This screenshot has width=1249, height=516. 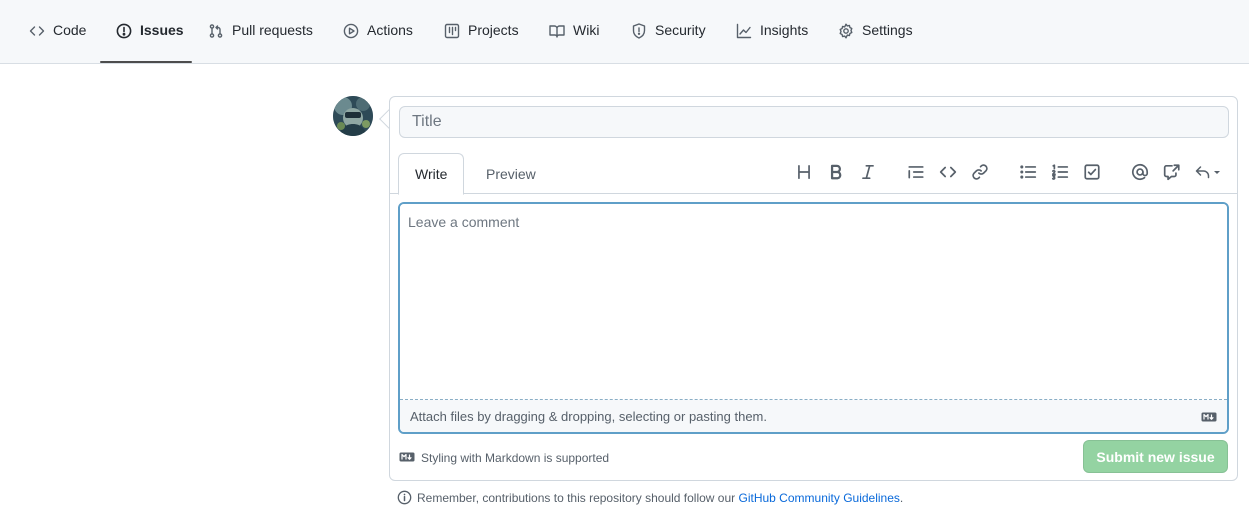 What do you see at coordinates (390, 30) in the screenshot?
I see `tab-actions-label: Actions` at bounding box center [390, 30].